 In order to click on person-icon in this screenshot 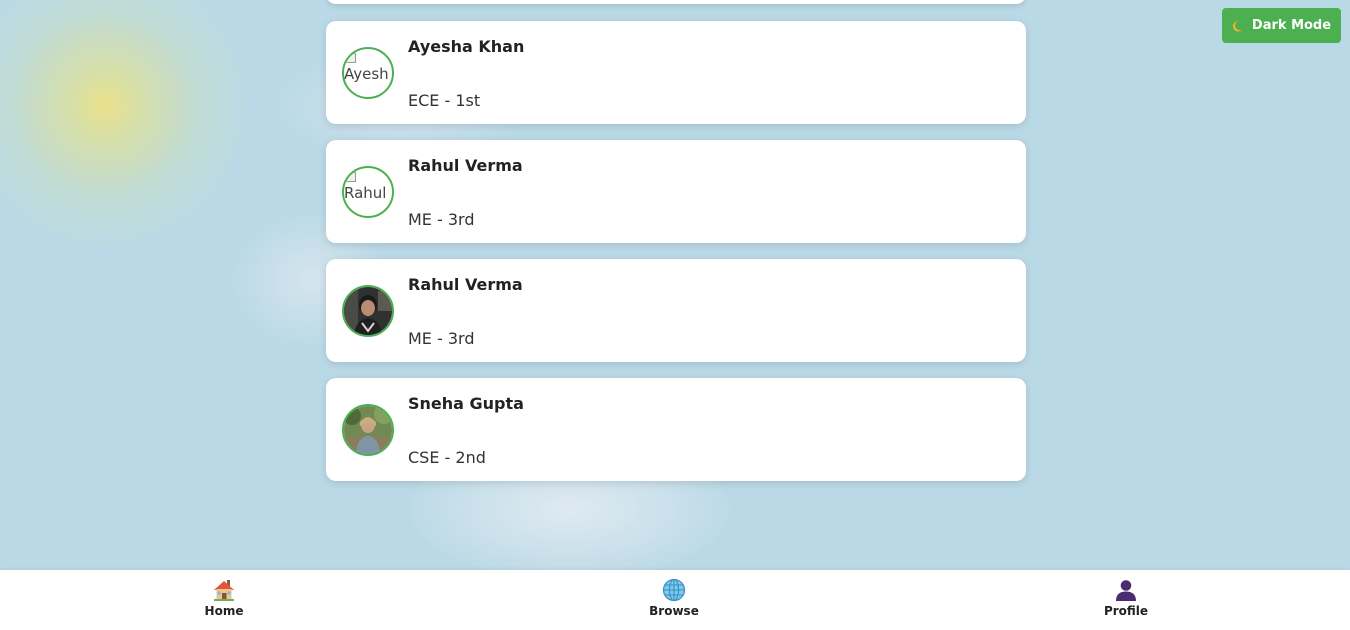, I will do `click(1126, 590)`.